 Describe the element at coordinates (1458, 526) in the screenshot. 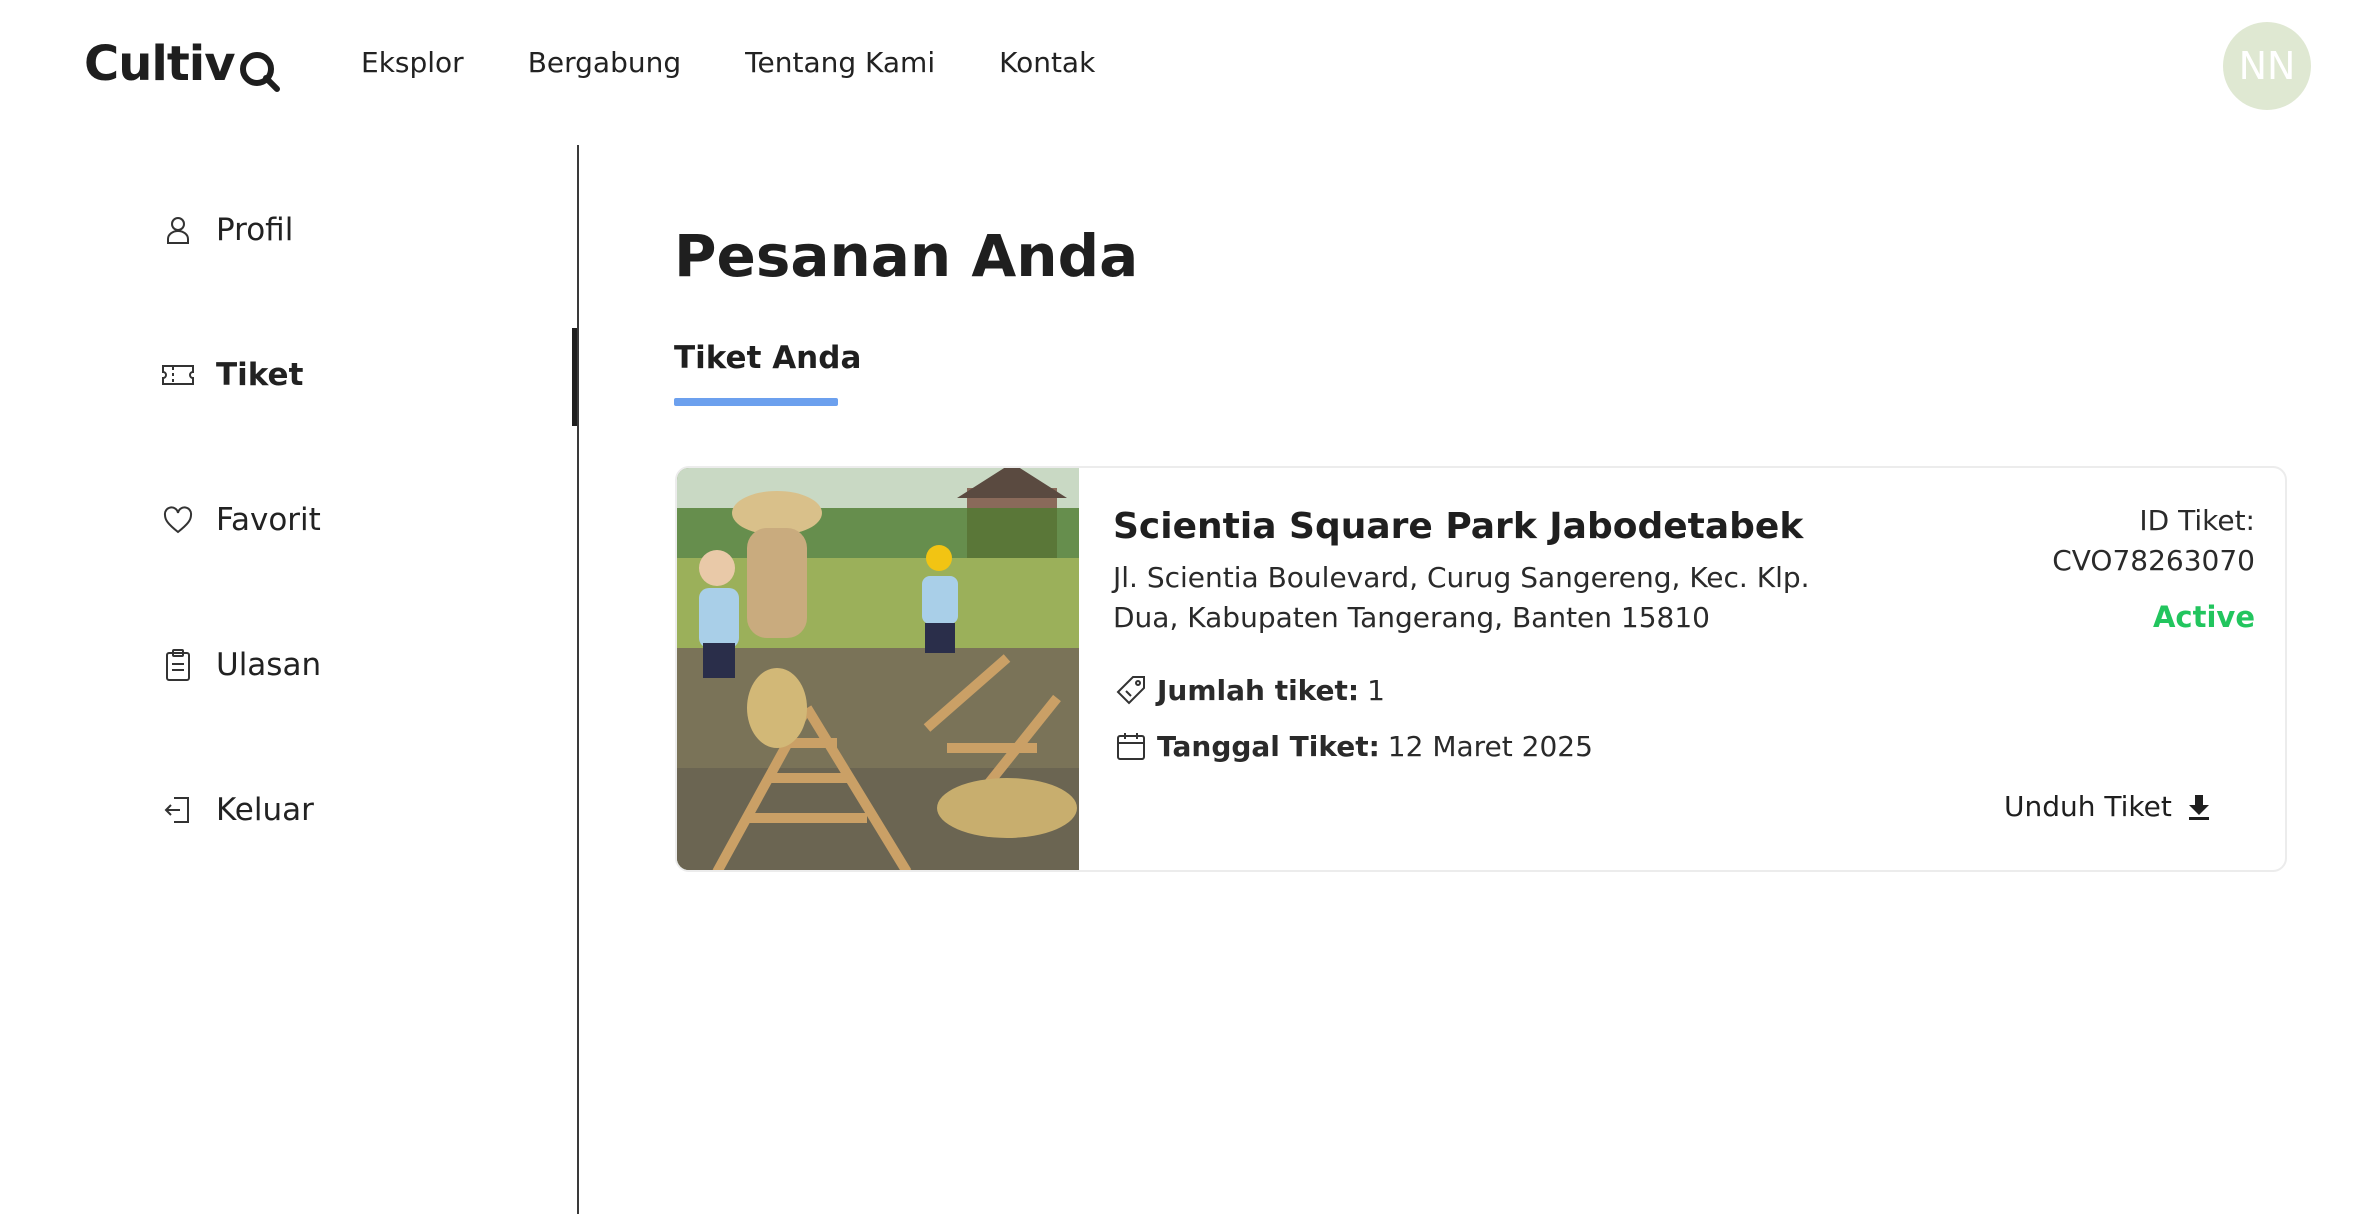

I see `venue-name: Scientia Square Park Jabodetabek` at that location.